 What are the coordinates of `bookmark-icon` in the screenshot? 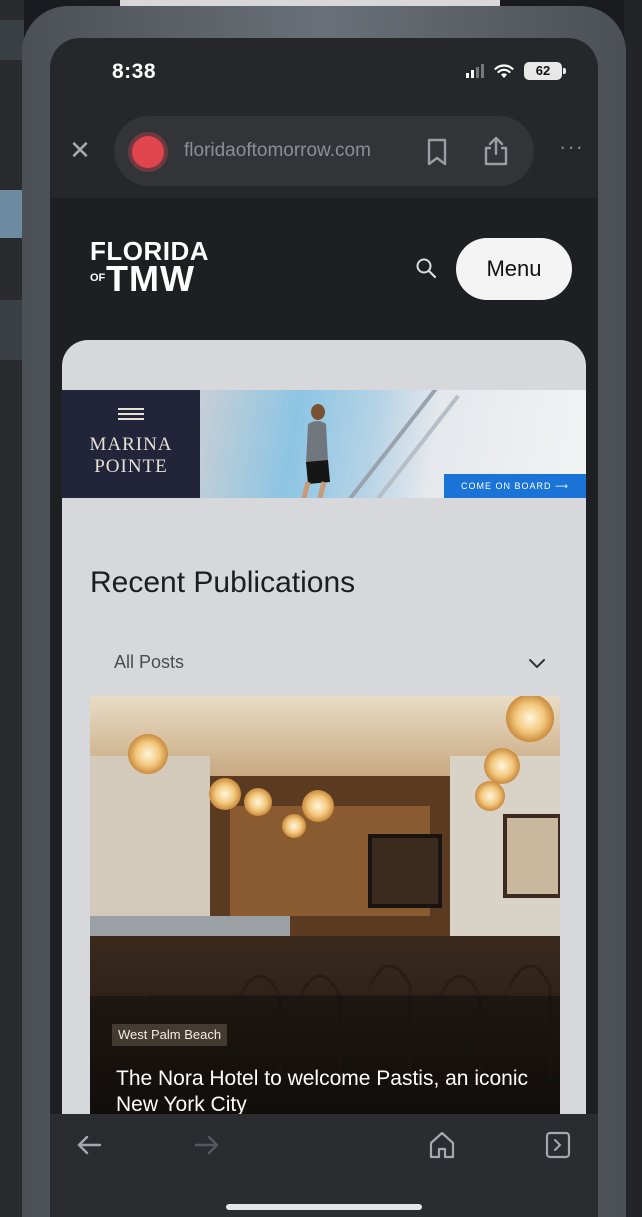 It's located at (437, 152).